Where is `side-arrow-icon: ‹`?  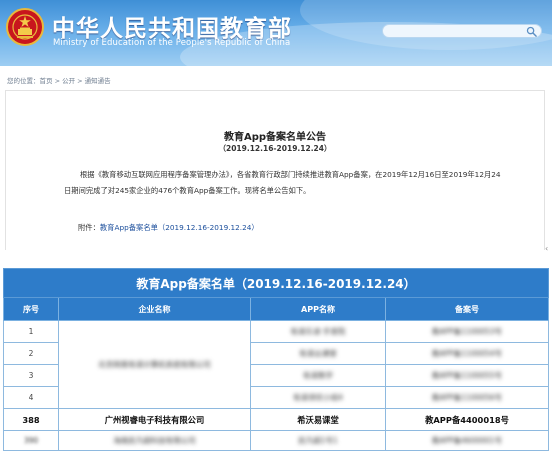 side-arrow-icon: ‹ is located at coordinates (546, 248).